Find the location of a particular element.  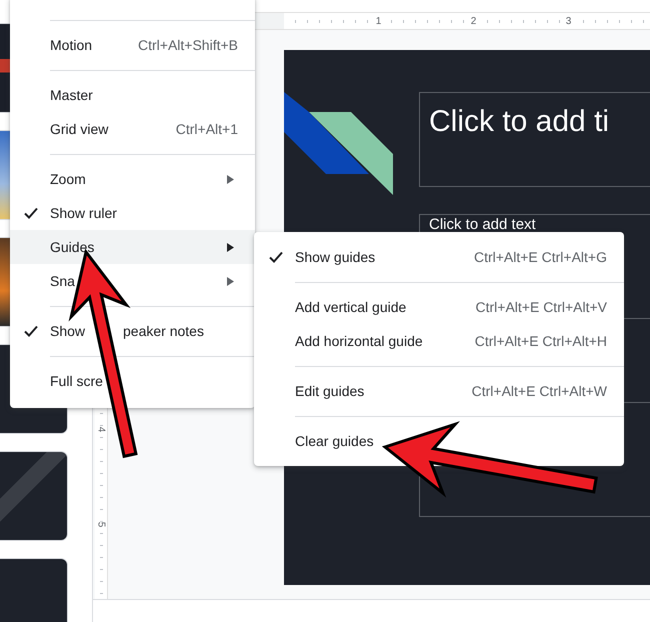

body-text: Click to add text is located at coordinates (482, 224).